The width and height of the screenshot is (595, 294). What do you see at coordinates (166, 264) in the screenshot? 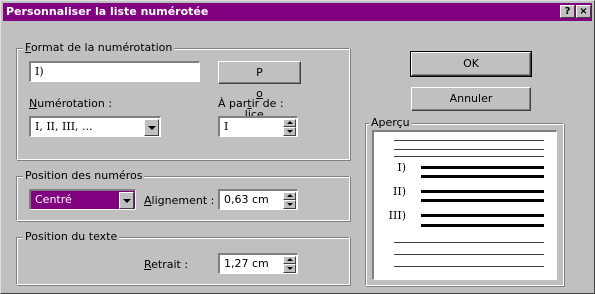
I see `indent-label: Retrait :` at bounding box center [166, 264].